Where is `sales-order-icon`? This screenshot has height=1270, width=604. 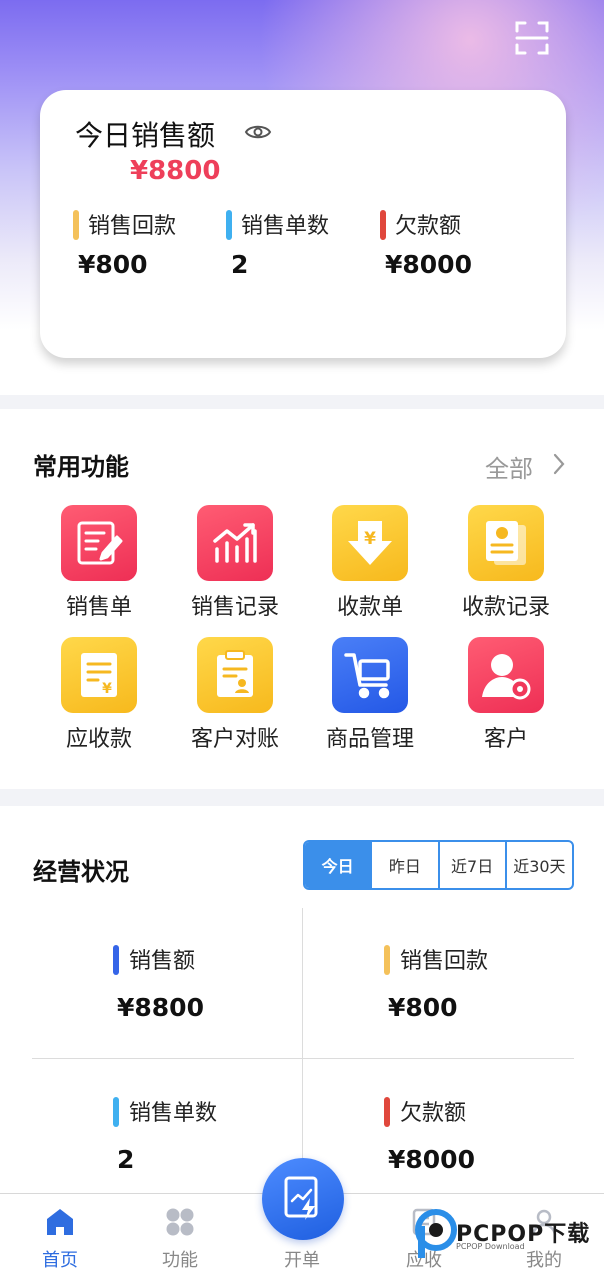
sales-order-icon is located at coordinates (99, 543).